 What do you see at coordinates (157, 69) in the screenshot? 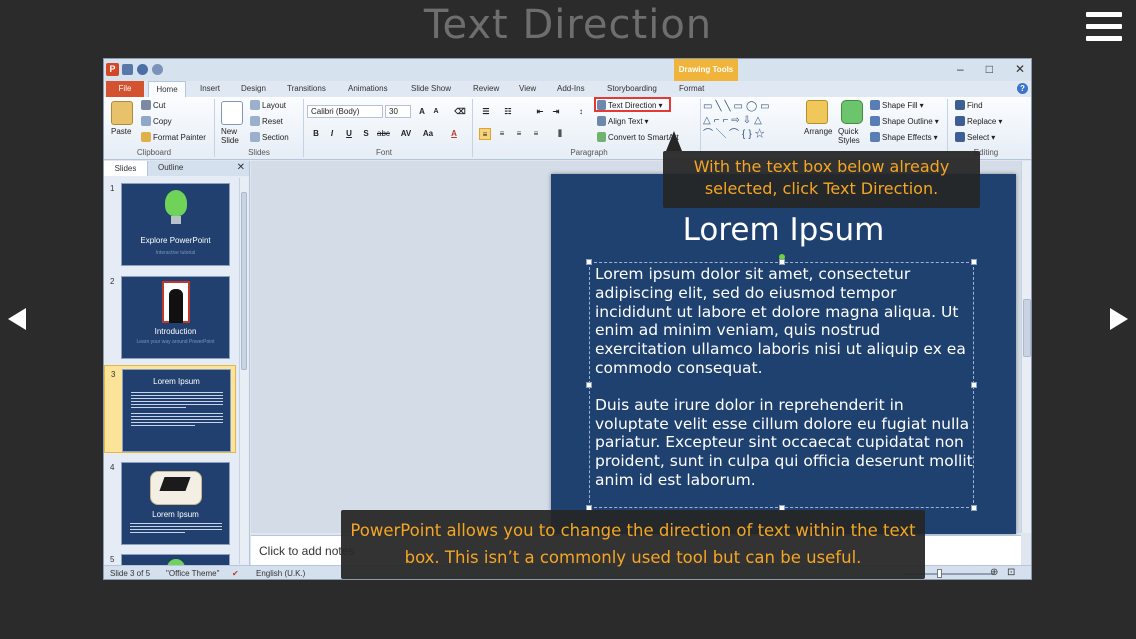
I see `redo-icon` at bounding box center [157, 69].